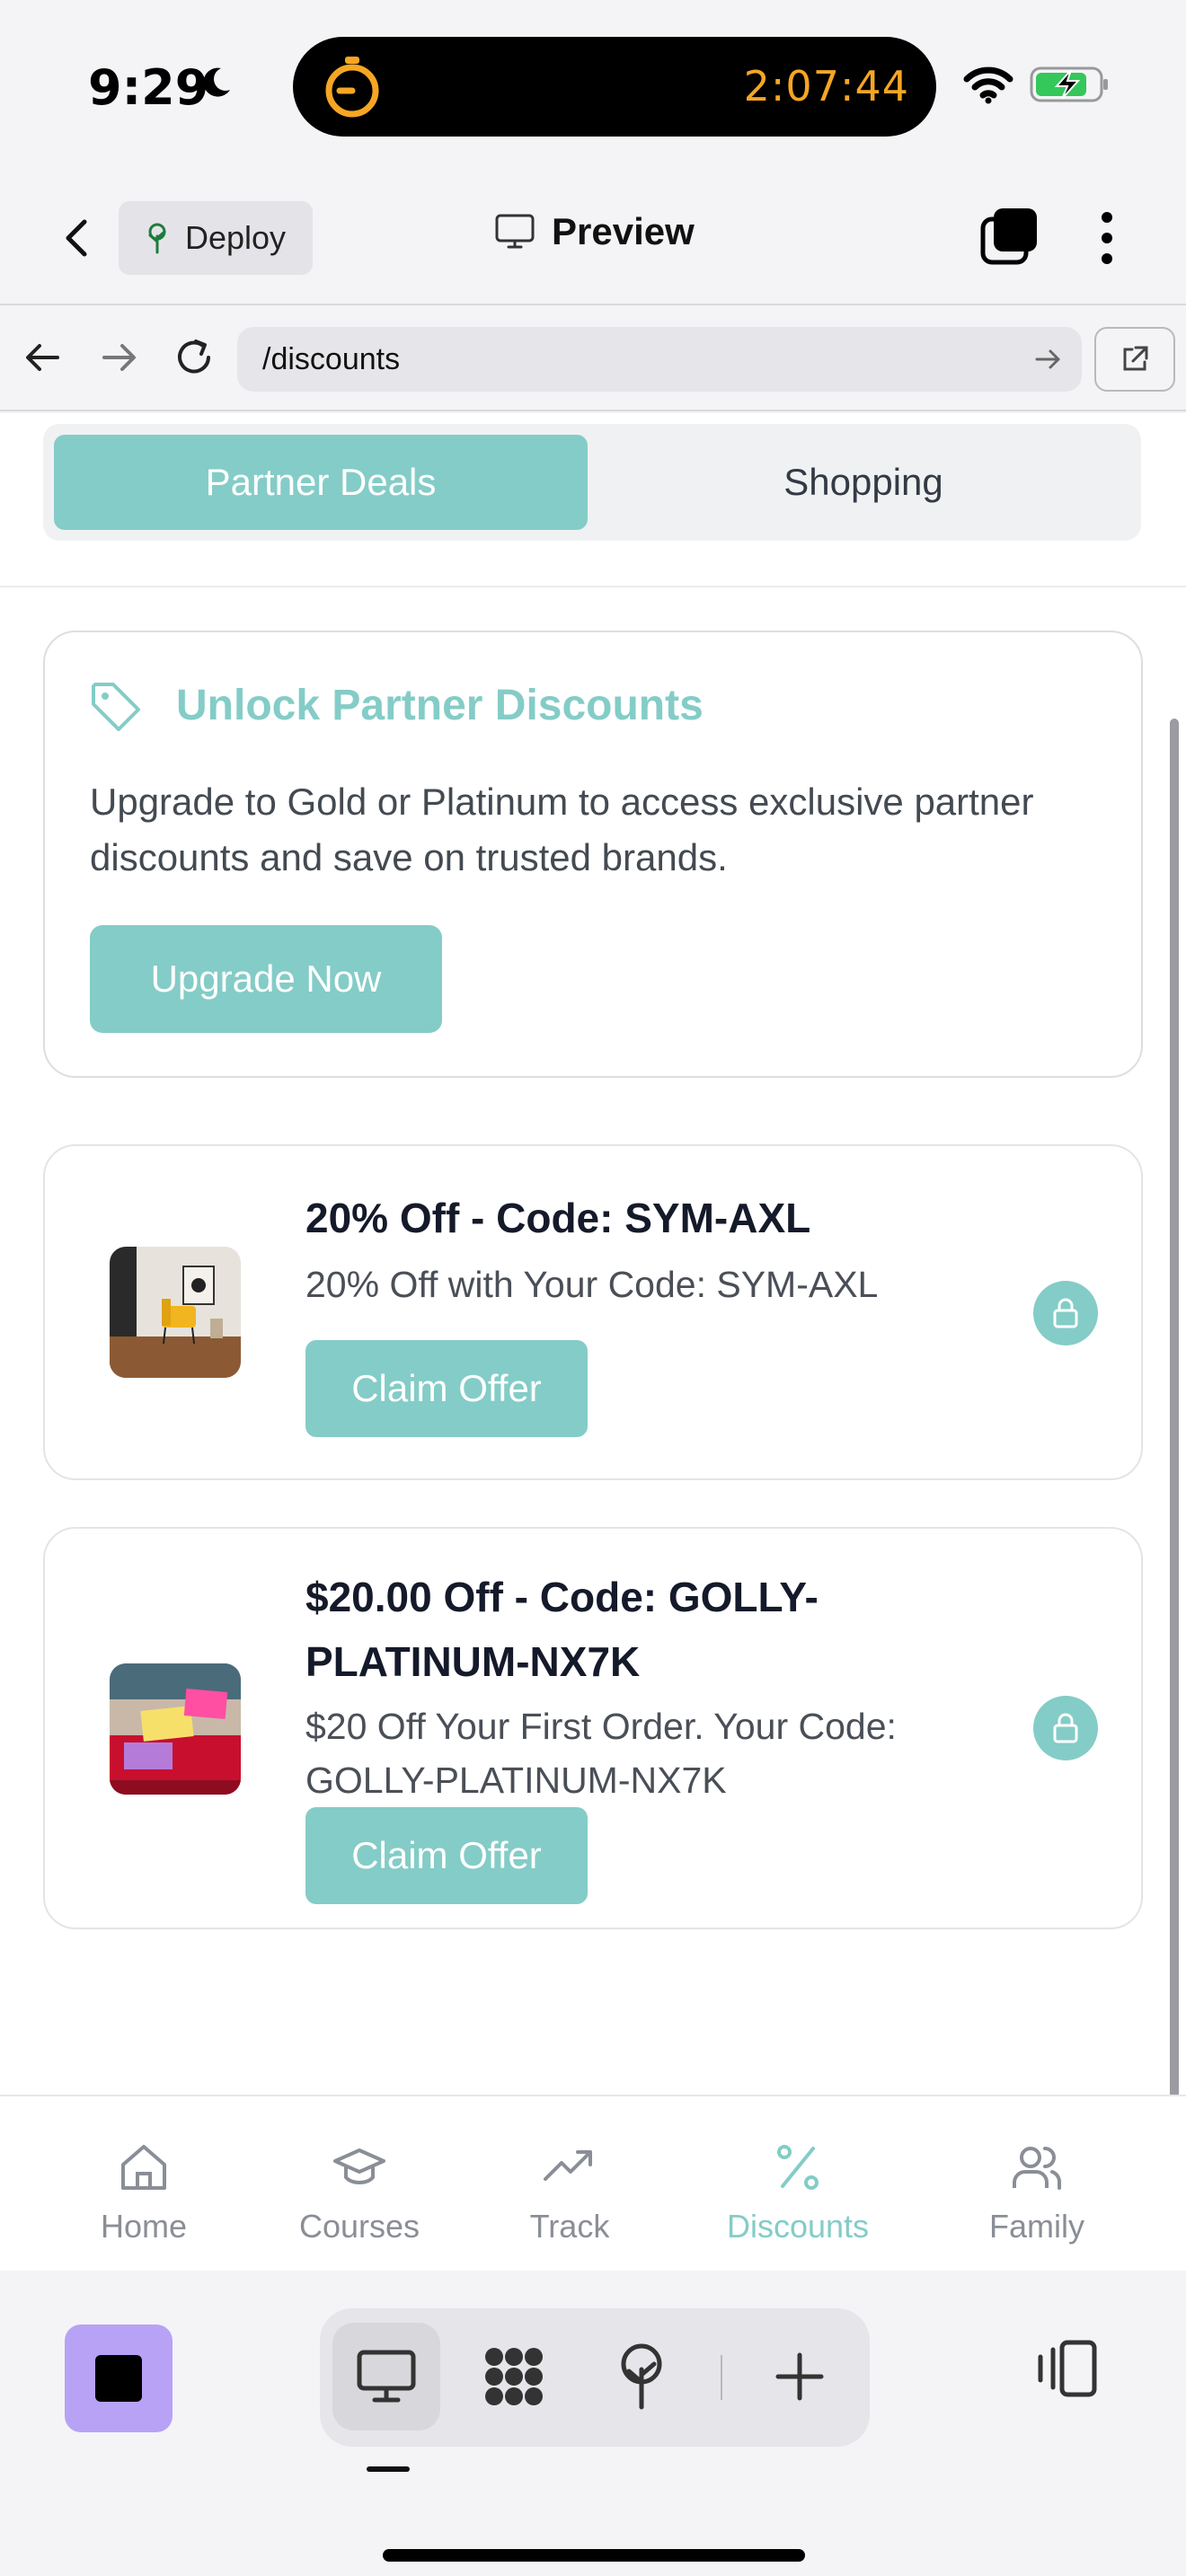  Describe the element at coordinates (569, 2192) in the screenshot. I see `nav-item-track: Track` at that location.